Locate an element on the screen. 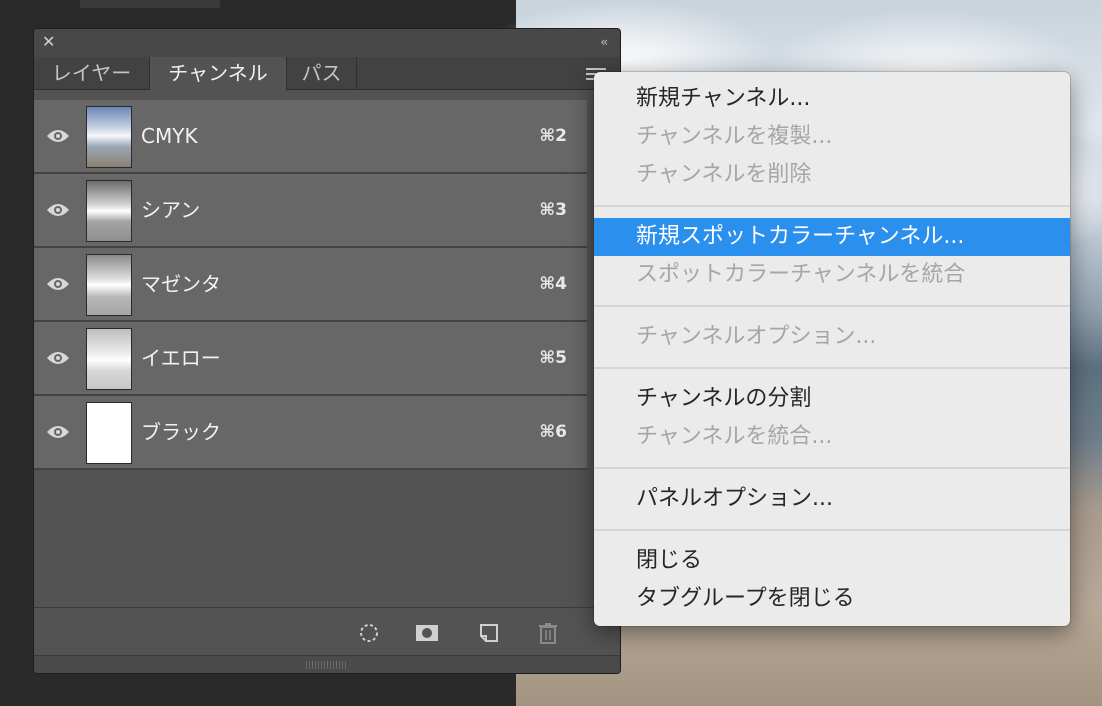 Image resolution: width=1102 pixels, height=706 pixels. menu-item-close: 閉じる is located at coordinates (832, 561).